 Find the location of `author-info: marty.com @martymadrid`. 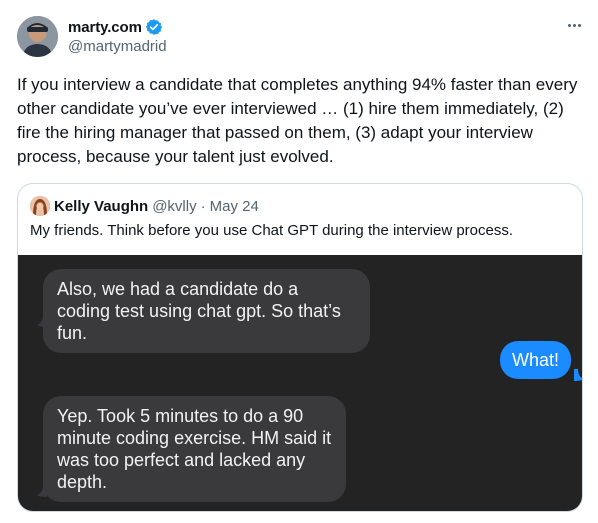

author-info: marty.com @martymadrid is located at coordinates (117, 36).